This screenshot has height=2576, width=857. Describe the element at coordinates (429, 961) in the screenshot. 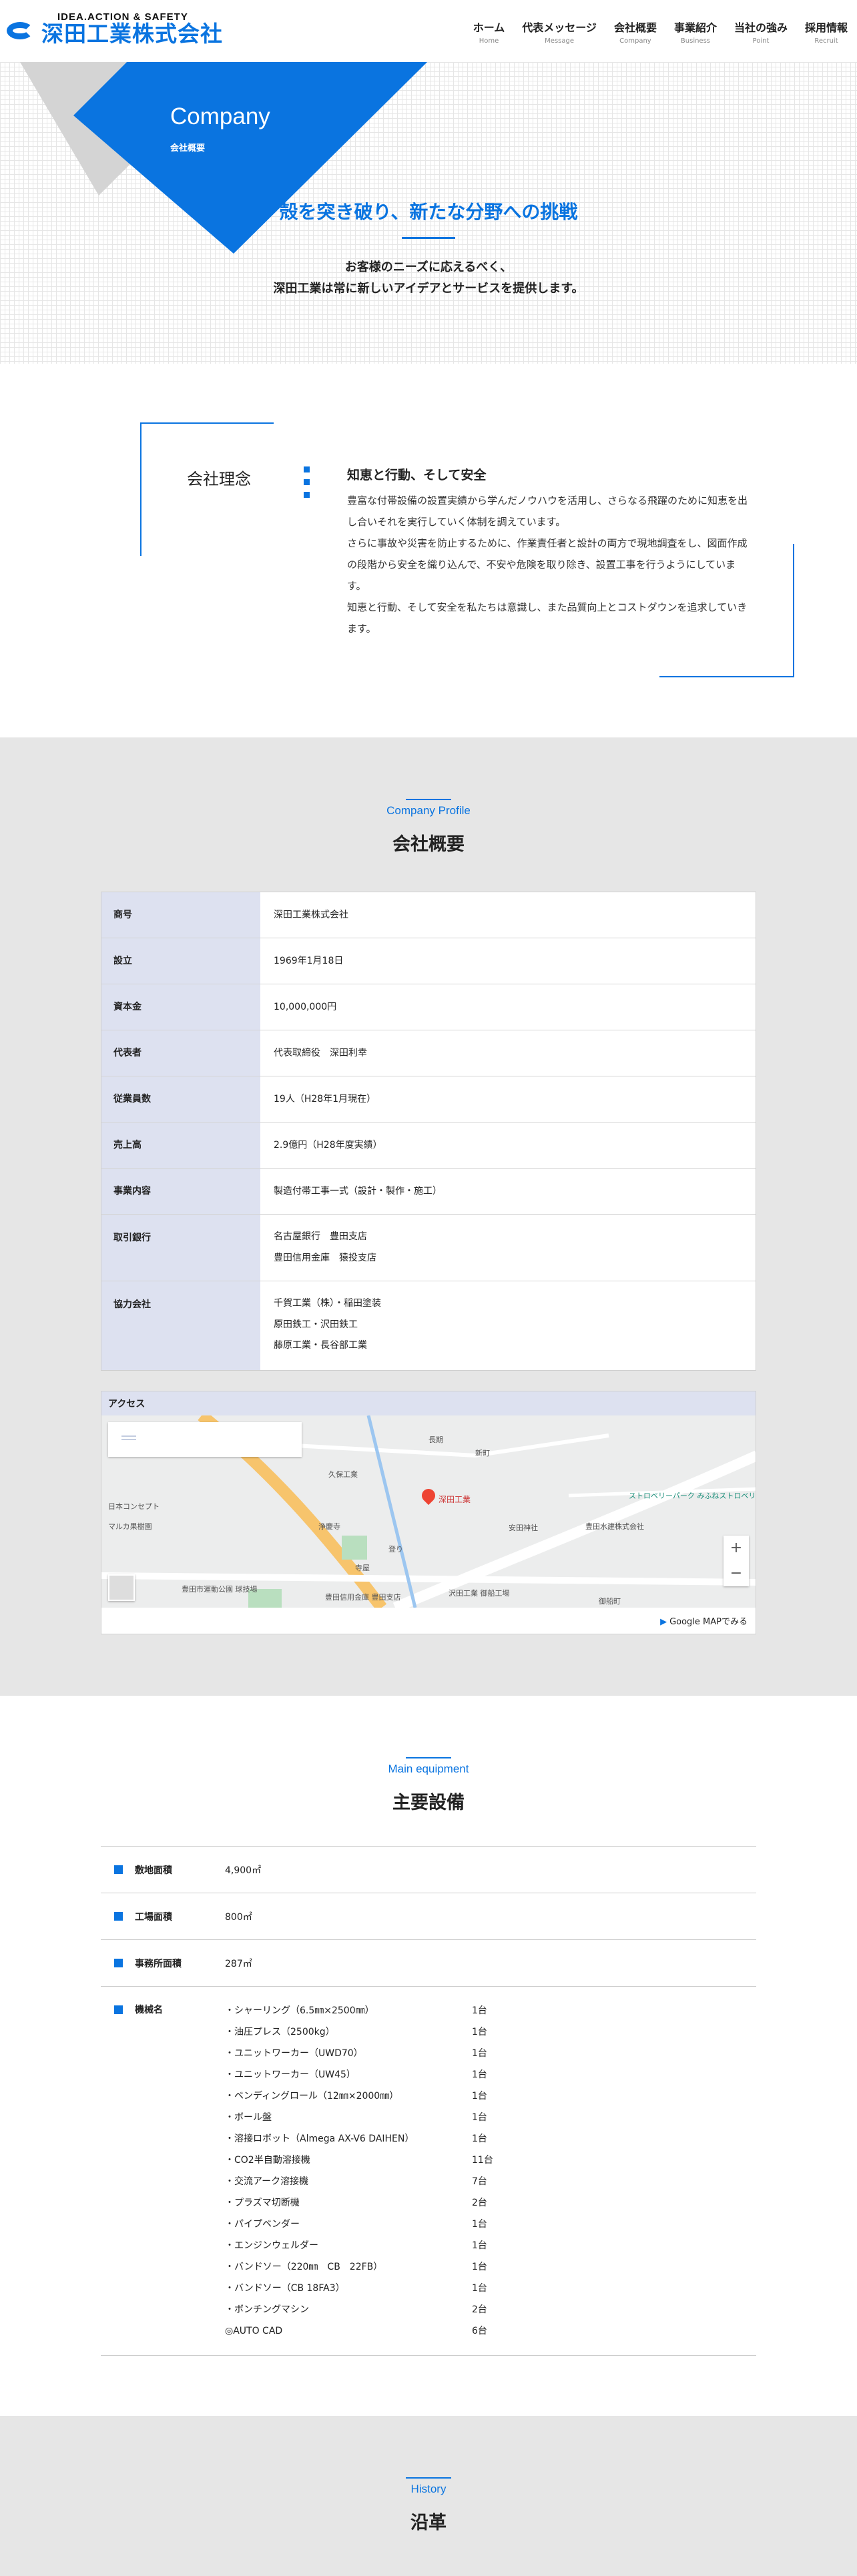

I see `table-row: 設立 1969年1月18日` at that location.